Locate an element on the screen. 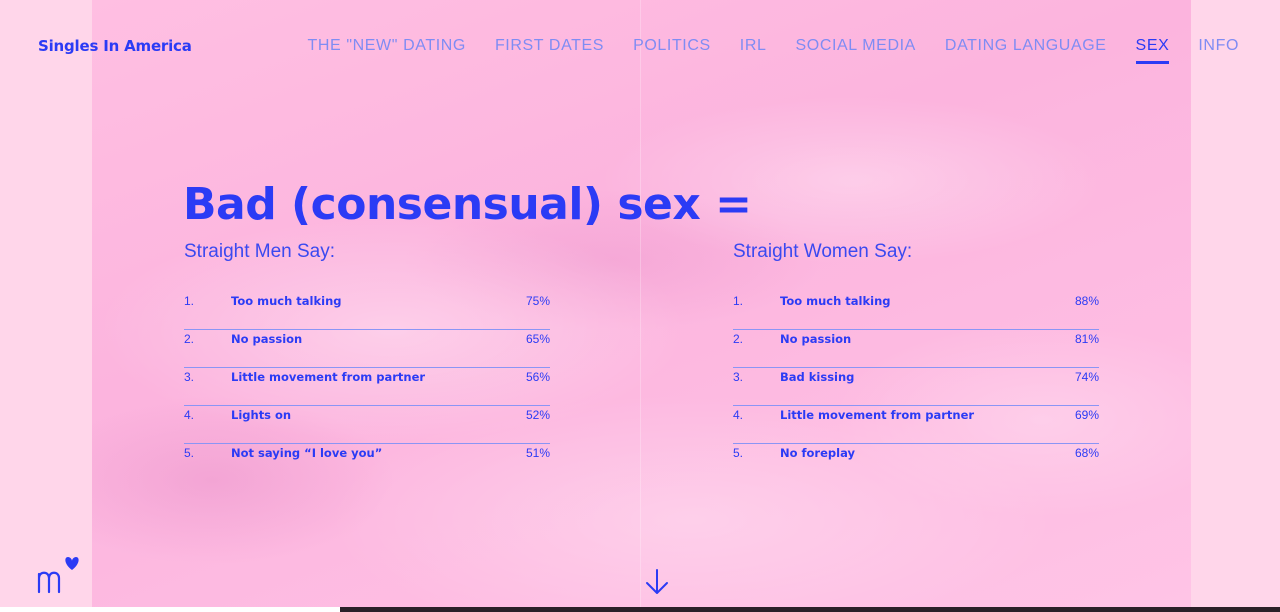  list-item: 4. Lights on 52% is located at coordinates (367, 425).